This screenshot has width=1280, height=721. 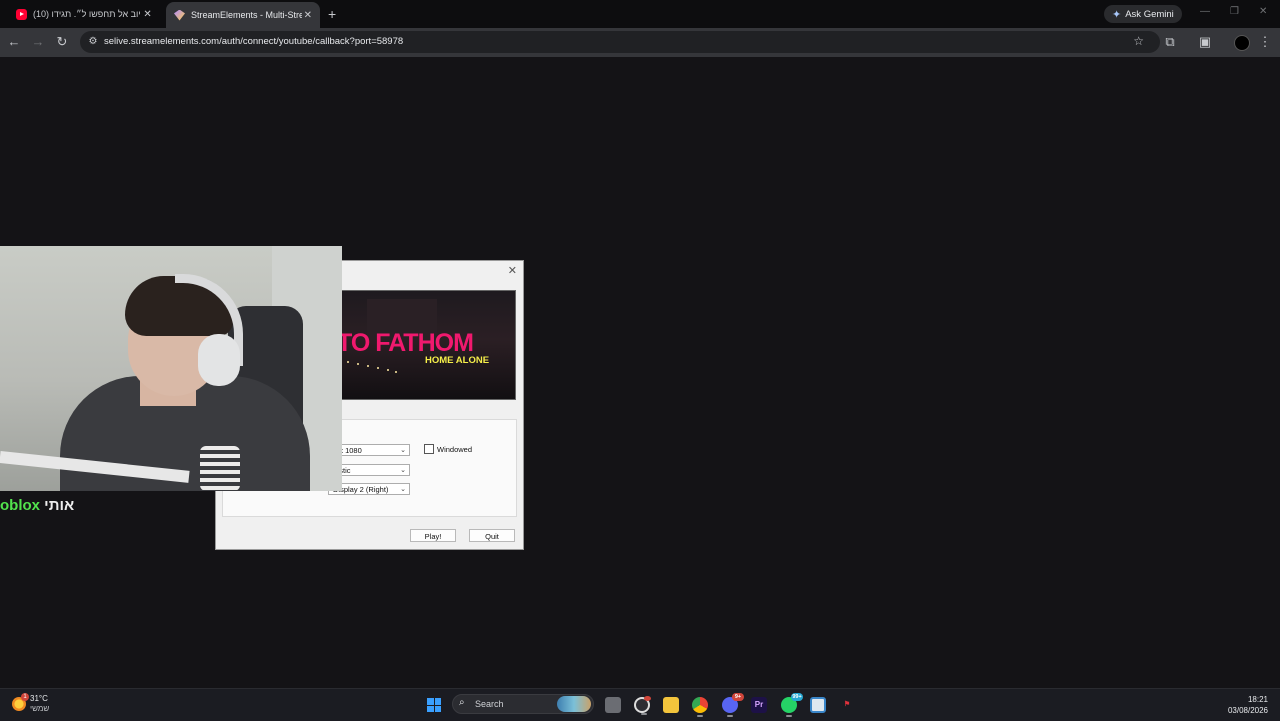 What do you see at coordinates (1205, 42) in the screenshot?
I see `tab-search-icon: ▣` at bounding box center [1205, 42].